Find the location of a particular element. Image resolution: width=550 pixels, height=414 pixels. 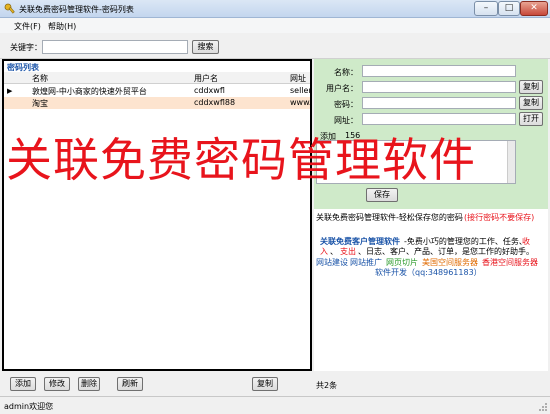

status-text: admin欢迎您 is located at coordinates (29, 406).